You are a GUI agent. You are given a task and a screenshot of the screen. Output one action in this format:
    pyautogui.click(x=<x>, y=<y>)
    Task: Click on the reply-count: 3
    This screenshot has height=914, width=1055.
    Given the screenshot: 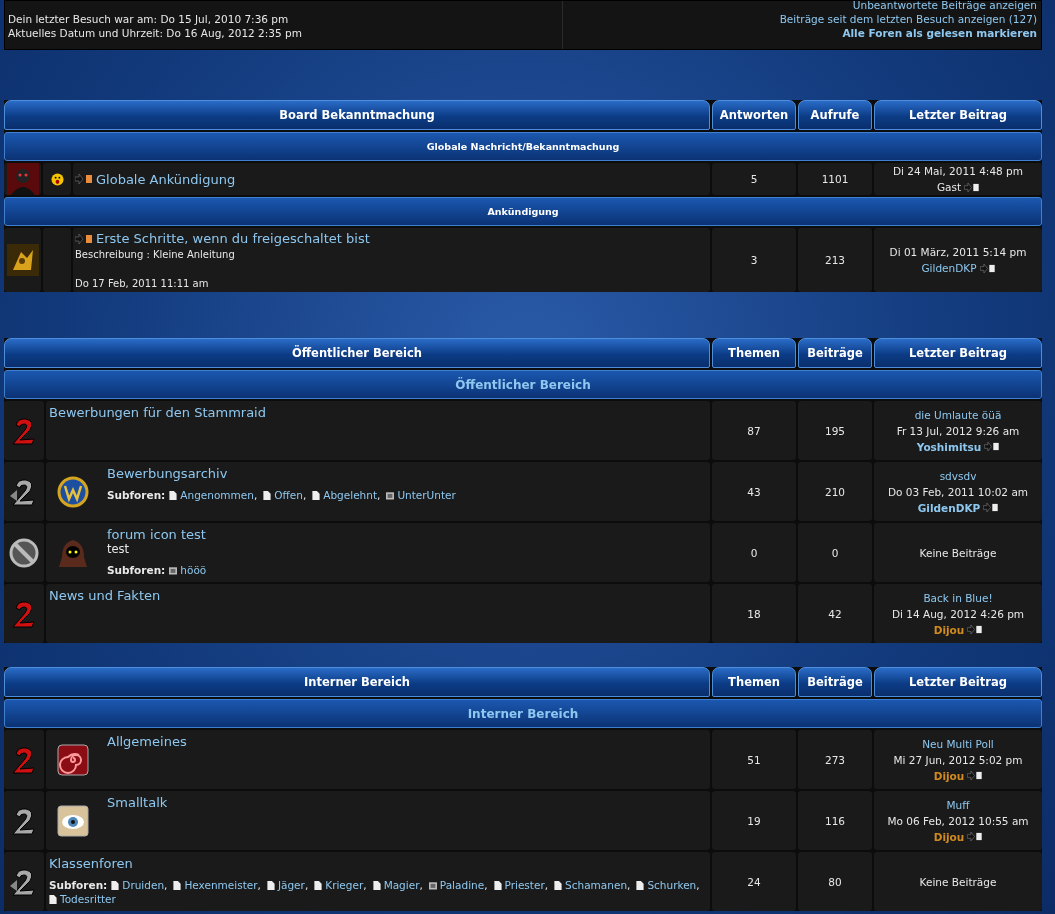 What is the action you would take?
    pyautogui.click(x=754, y=260)
    